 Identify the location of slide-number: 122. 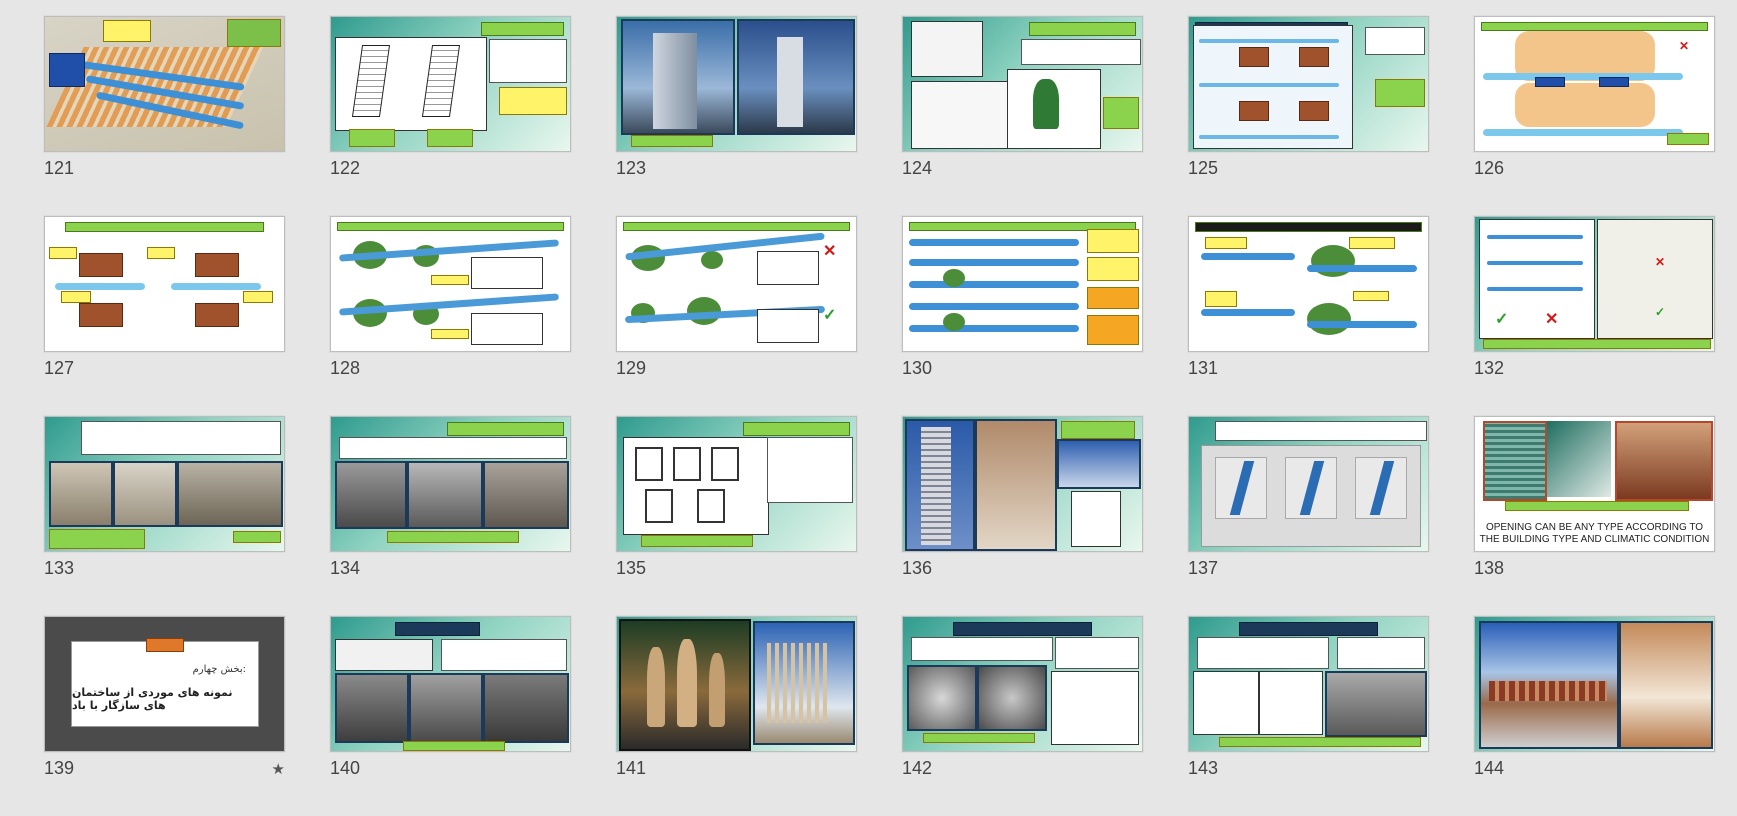
(345, 168).